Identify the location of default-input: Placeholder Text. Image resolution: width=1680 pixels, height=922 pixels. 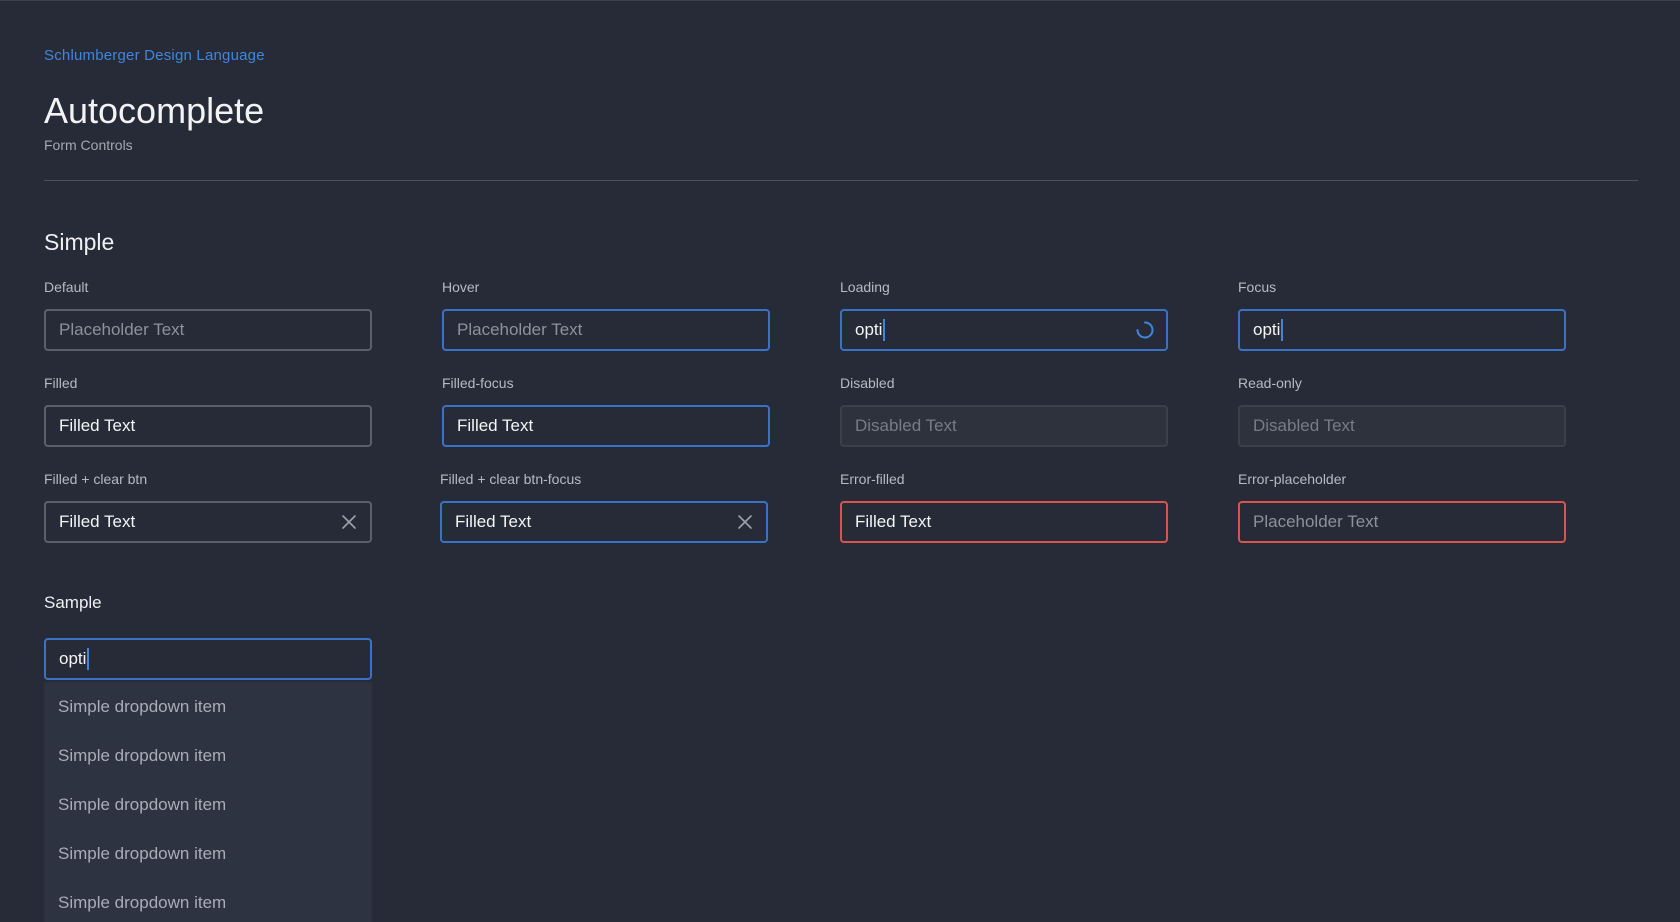
(208, 330).